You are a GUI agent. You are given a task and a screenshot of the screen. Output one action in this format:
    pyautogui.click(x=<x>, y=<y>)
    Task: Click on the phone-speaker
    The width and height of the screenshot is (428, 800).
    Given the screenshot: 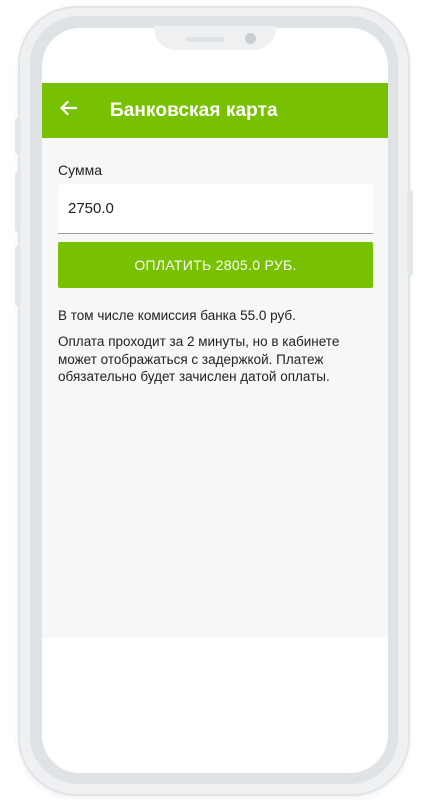 What is the action you would take?
    pyautogui.click(x=205, y=39)
    